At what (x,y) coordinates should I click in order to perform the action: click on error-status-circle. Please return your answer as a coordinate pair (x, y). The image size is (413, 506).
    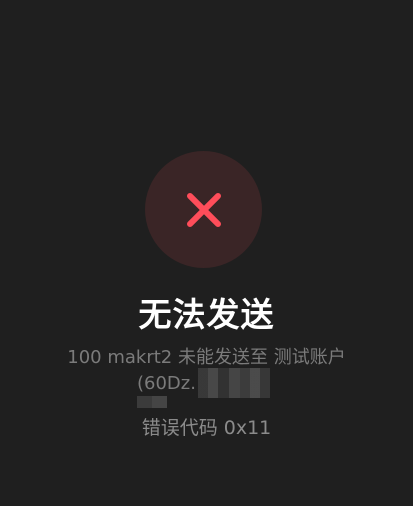
    Looking at the image, I should click on (203, 209).